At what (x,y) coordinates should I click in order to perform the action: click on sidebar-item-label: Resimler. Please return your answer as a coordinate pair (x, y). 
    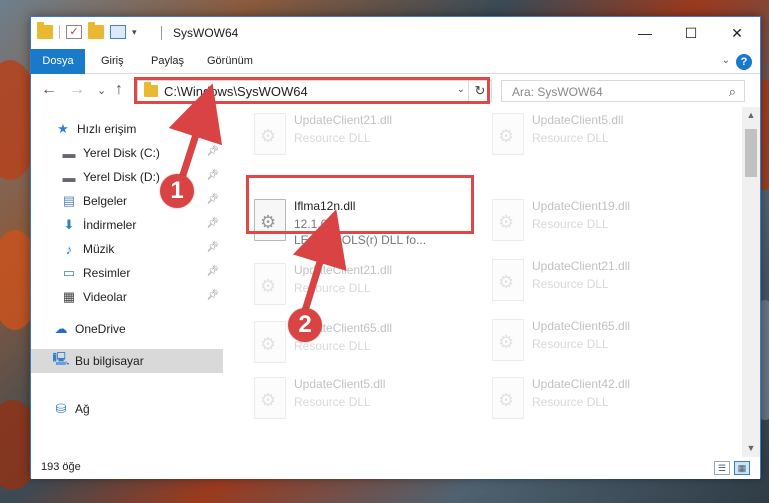
    Looking at the image, I should click on (107, 273).